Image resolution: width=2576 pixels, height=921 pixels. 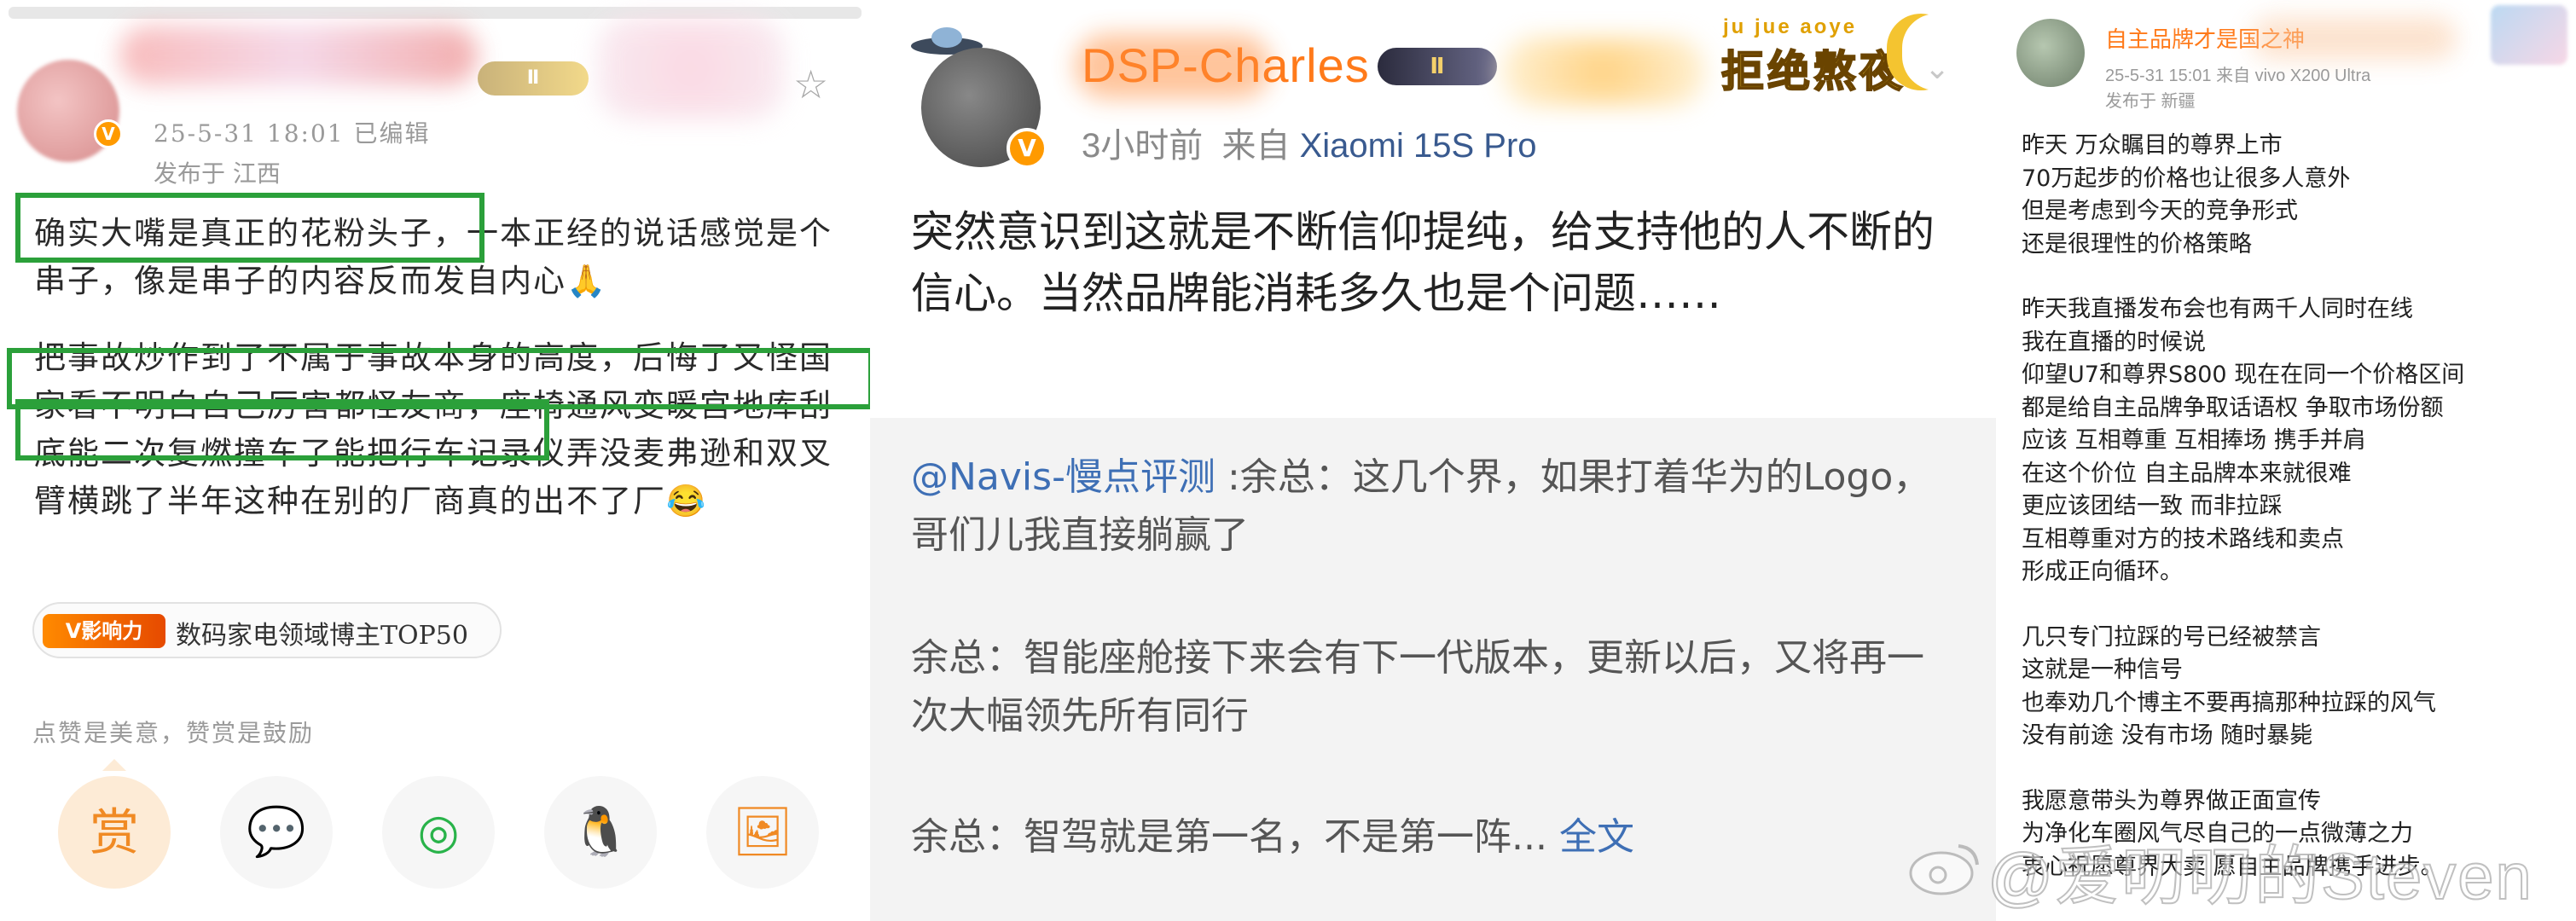 I want to click on quote-paragraph: 余总：智驾就是第一名，不是第一阵... 全文, so click(x=1435, y=837).